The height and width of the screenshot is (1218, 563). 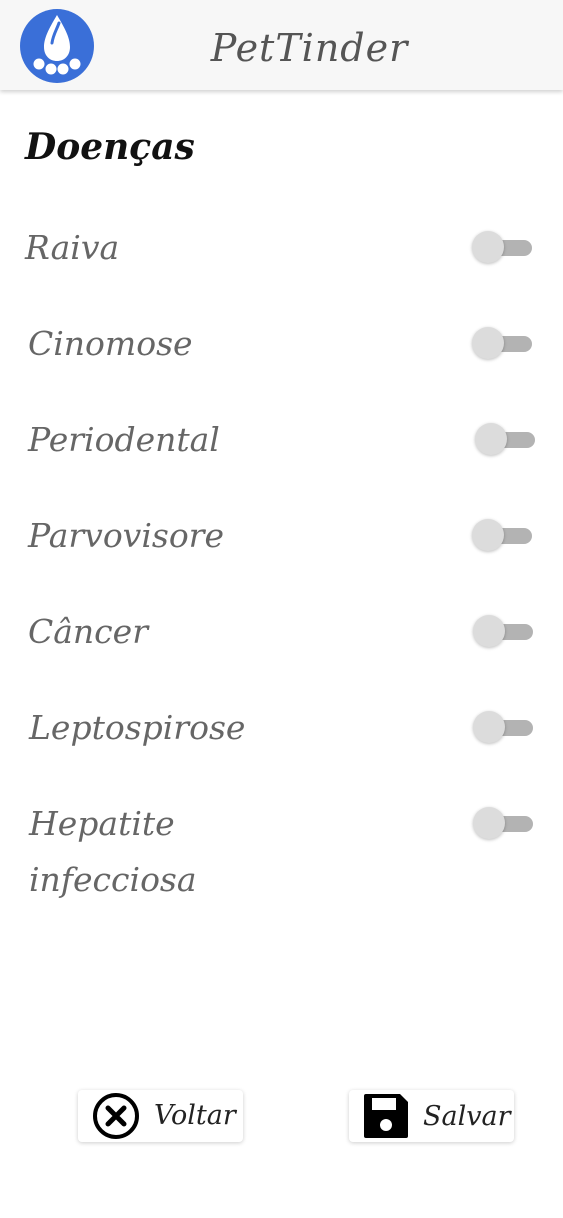 I want to click on app-title: PetTinder, so click(x=309, y=48).